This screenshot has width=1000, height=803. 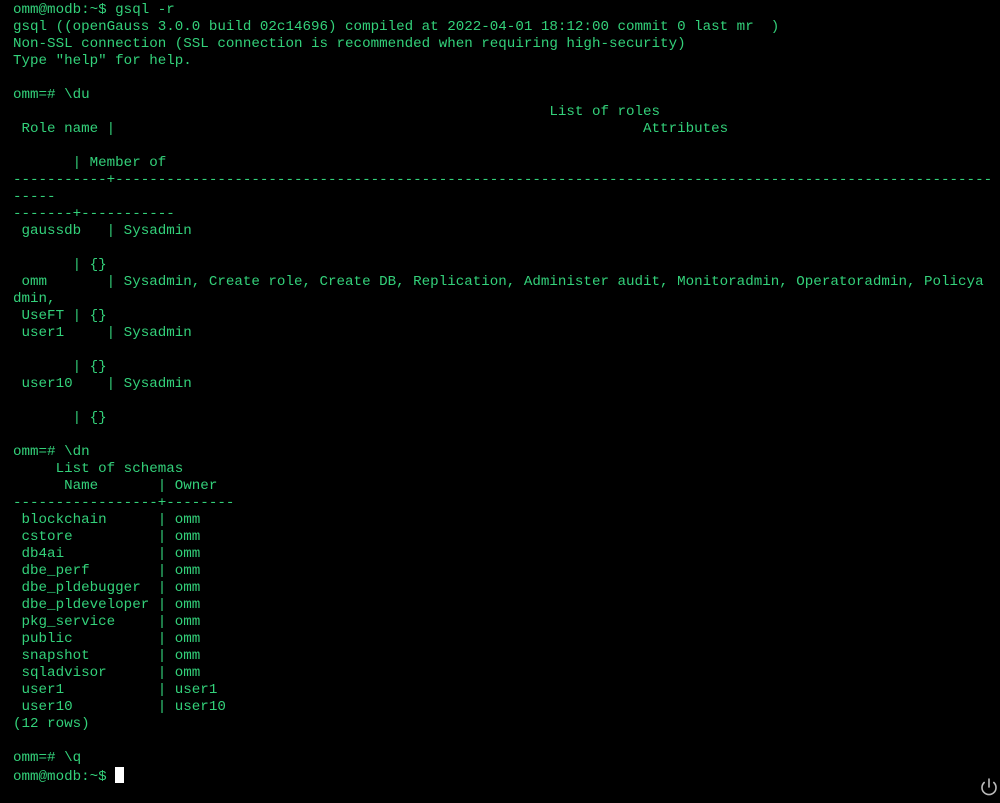 I want to click on terminal-line: sqladvisor | omm, so click(x=107, y=673).